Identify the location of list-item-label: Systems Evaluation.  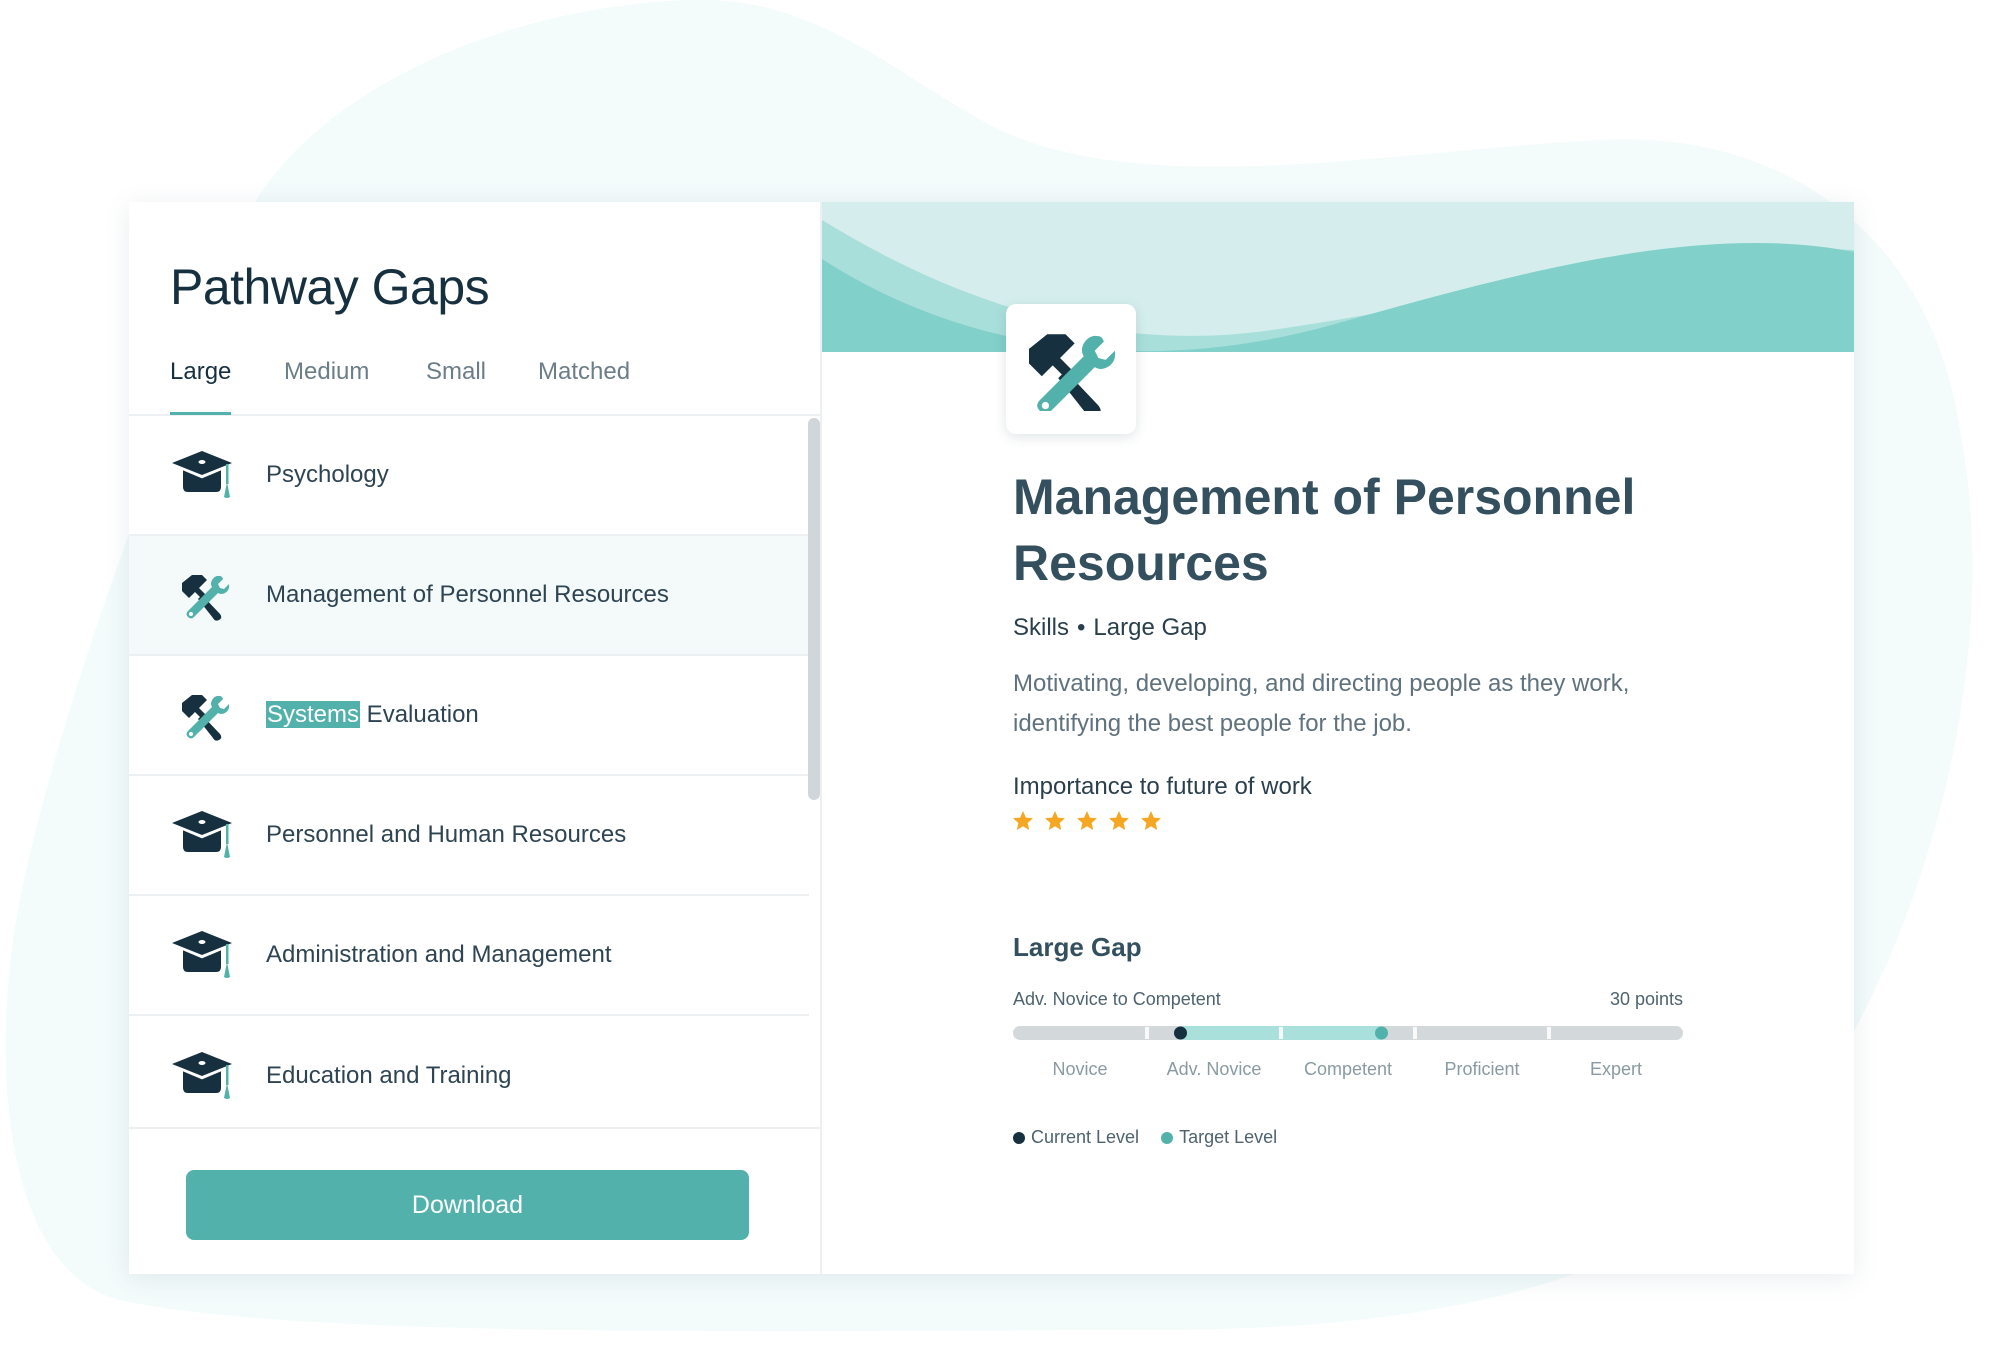
(372, 715).